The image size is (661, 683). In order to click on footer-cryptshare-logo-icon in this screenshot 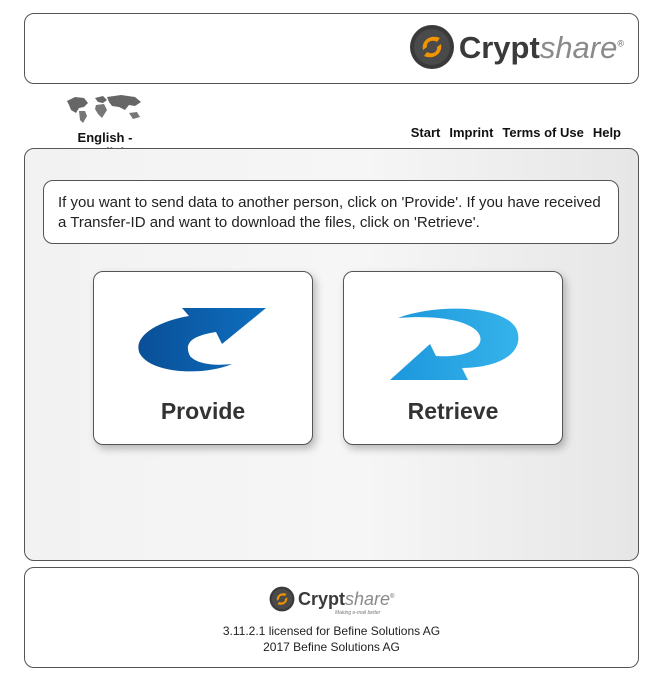, I will do `click(282, 599)`.